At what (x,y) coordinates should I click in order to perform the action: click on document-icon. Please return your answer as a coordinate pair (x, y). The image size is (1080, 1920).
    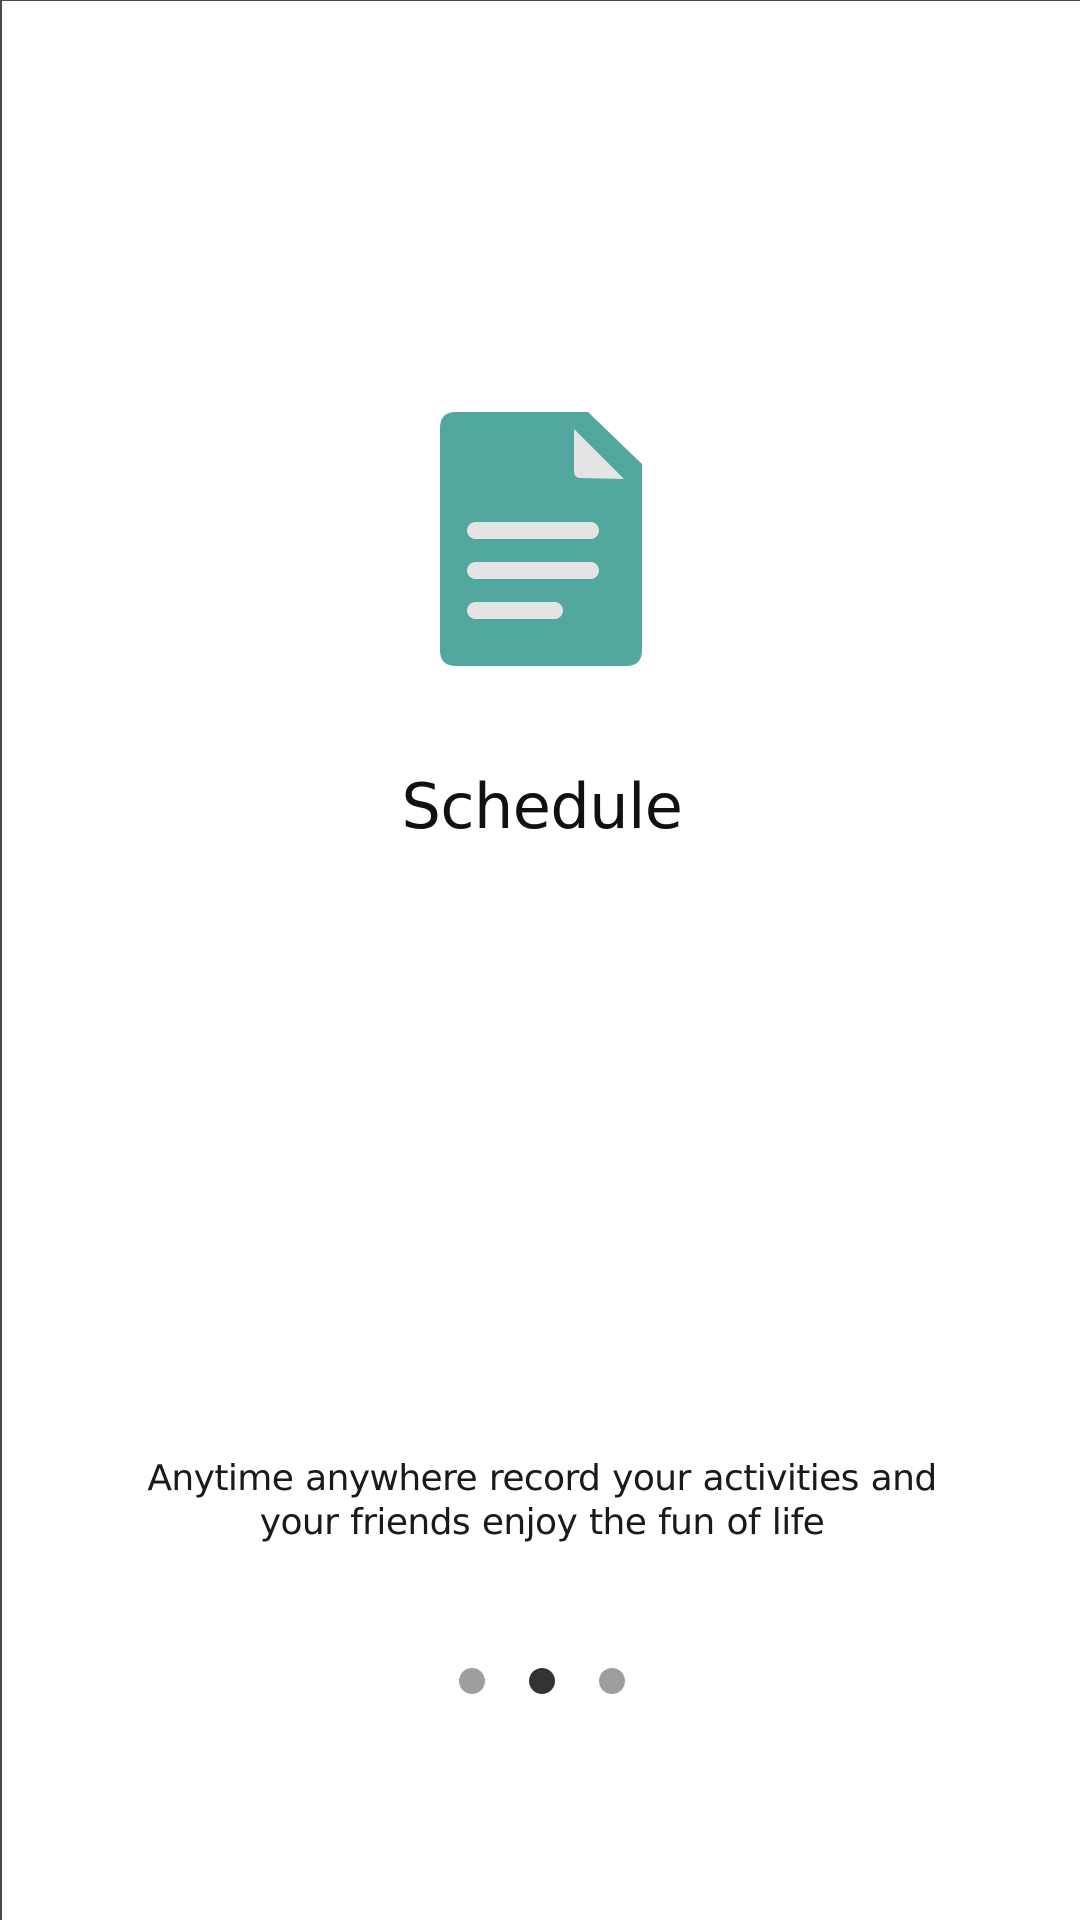
    Looking at the image, I should click on (541, 539).